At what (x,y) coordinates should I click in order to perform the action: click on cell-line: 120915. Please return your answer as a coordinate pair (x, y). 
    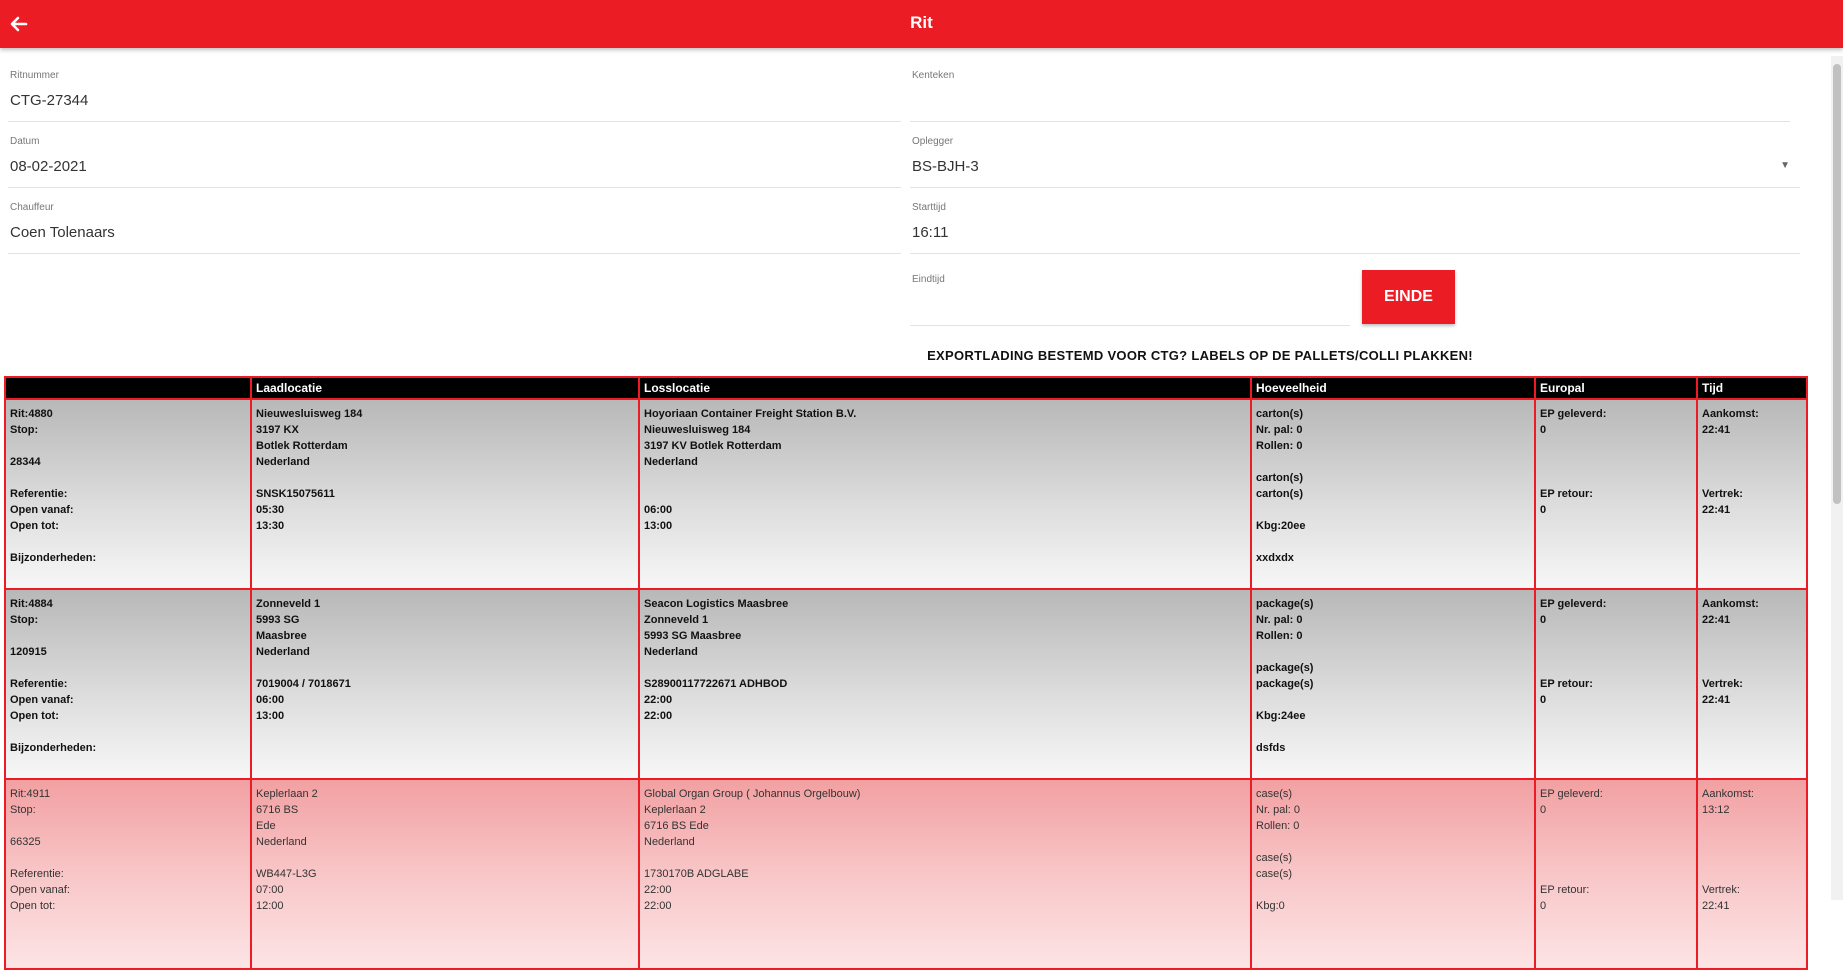
    Looking at the image, I should click on (28, 652).